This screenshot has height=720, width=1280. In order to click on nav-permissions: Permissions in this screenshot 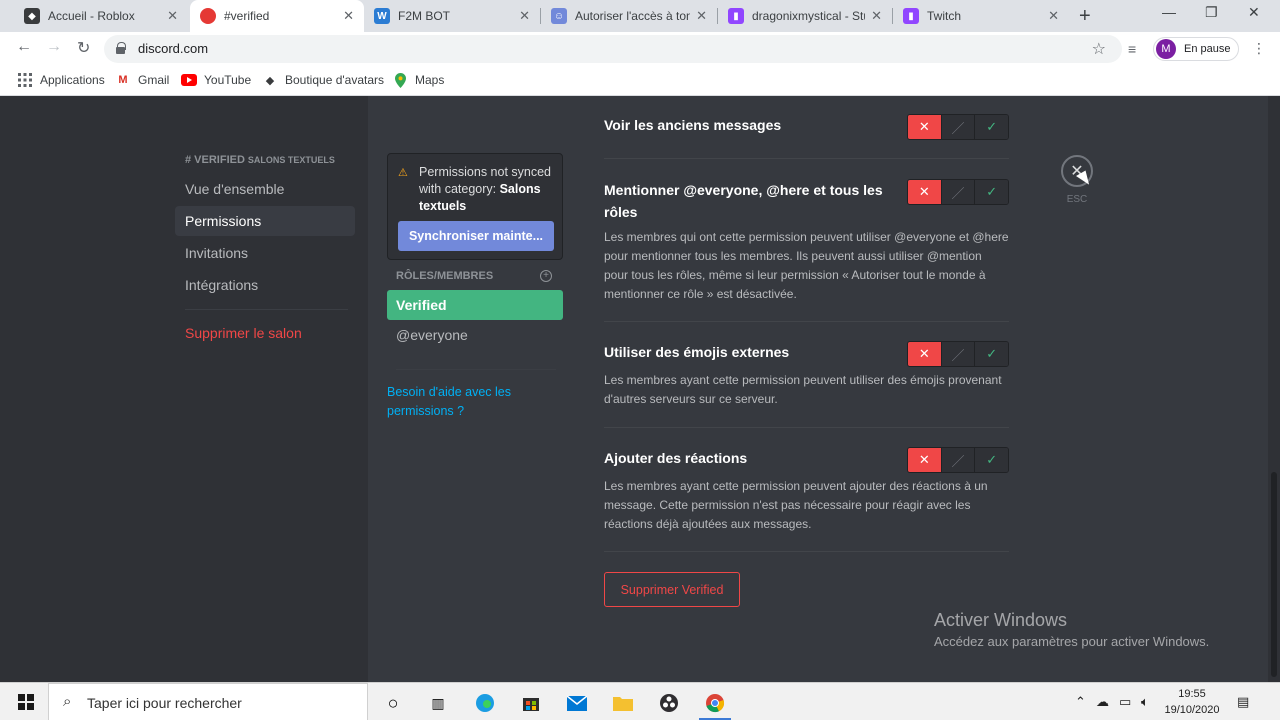, I will do `click(265, 221)`.